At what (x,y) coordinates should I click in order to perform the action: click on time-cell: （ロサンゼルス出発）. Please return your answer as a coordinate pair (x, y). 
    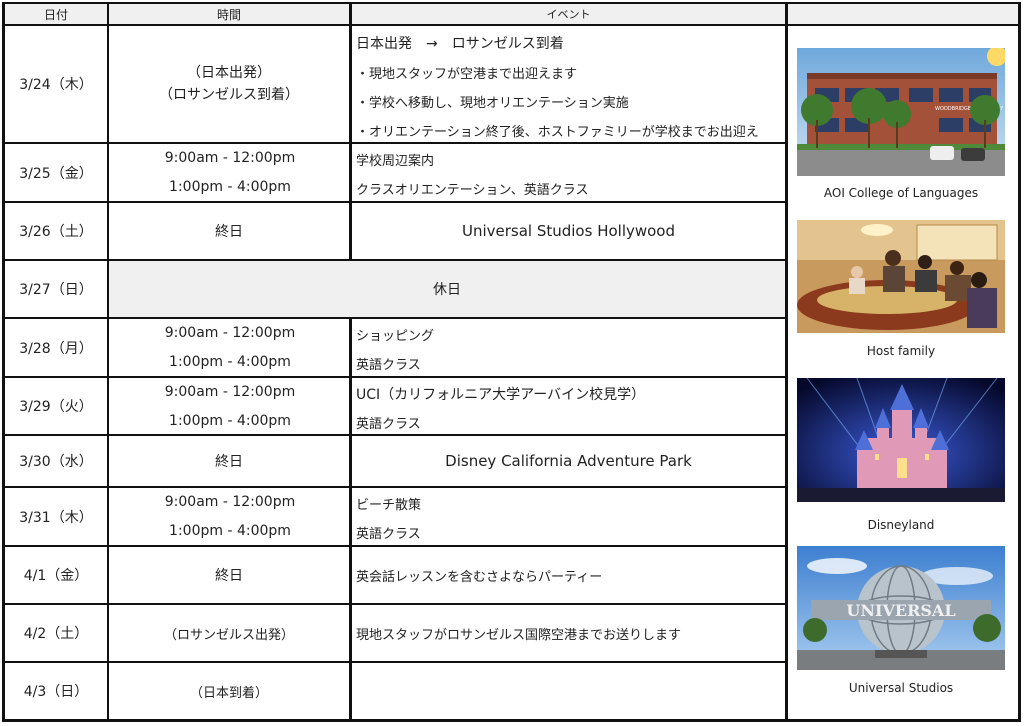
    Looking at the image, I should click on (228, 635).